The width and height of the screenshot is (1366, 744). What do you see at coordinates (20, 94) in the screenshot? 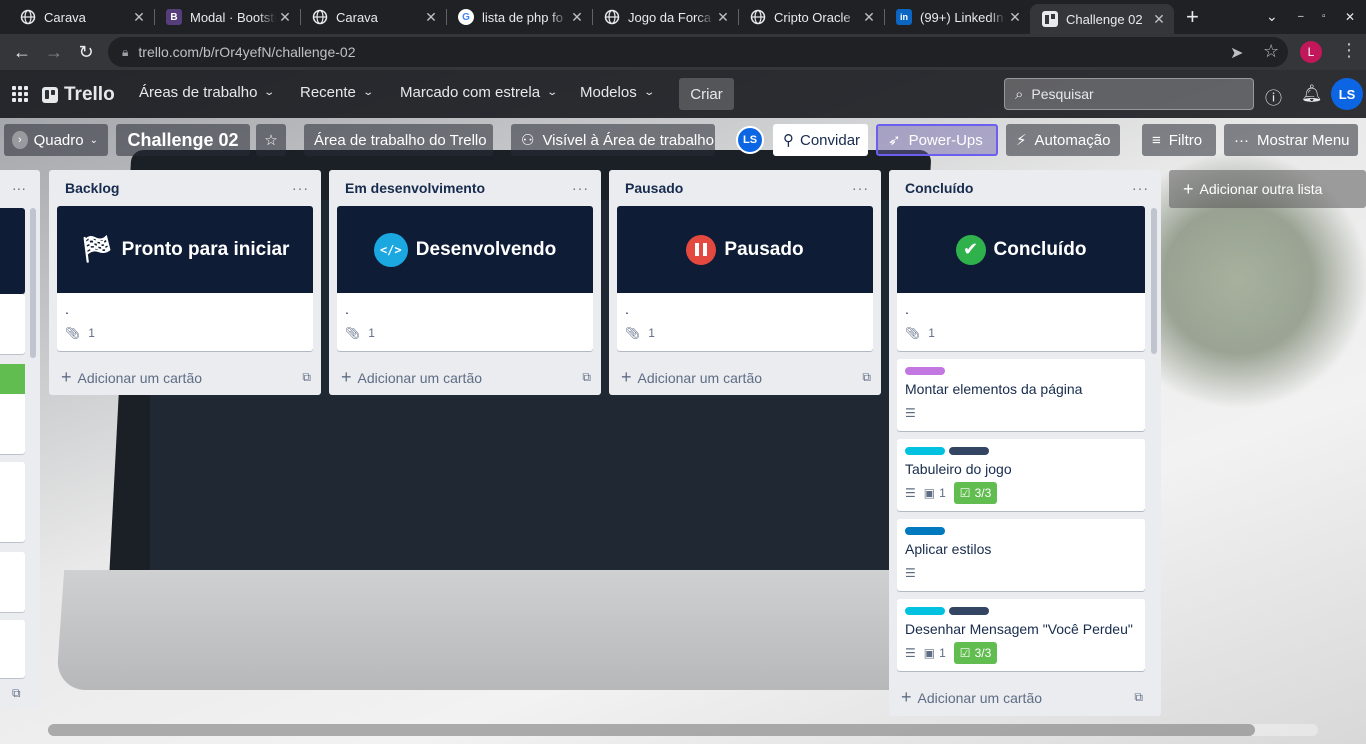
I see `app-switcher-icon` at bounding box center [20, 94].